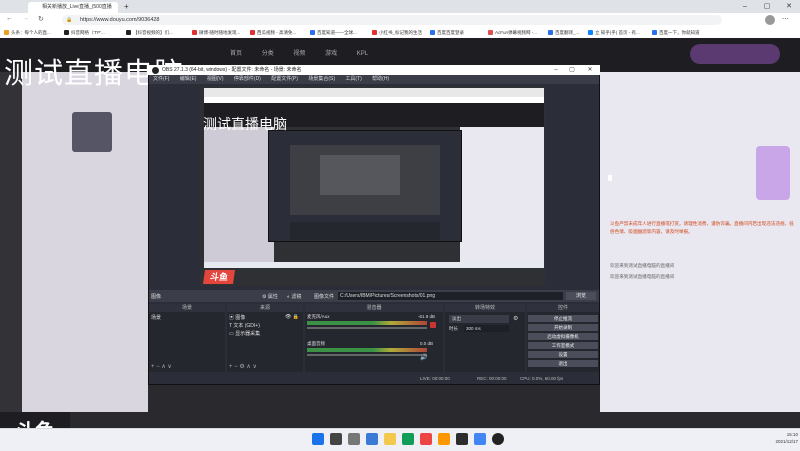 The height and width of the screenshot is (451, 800). What do you see at coordinates (735, 54) in the screenshot?
I see `promo-banner` at bounding box center [735, 54].